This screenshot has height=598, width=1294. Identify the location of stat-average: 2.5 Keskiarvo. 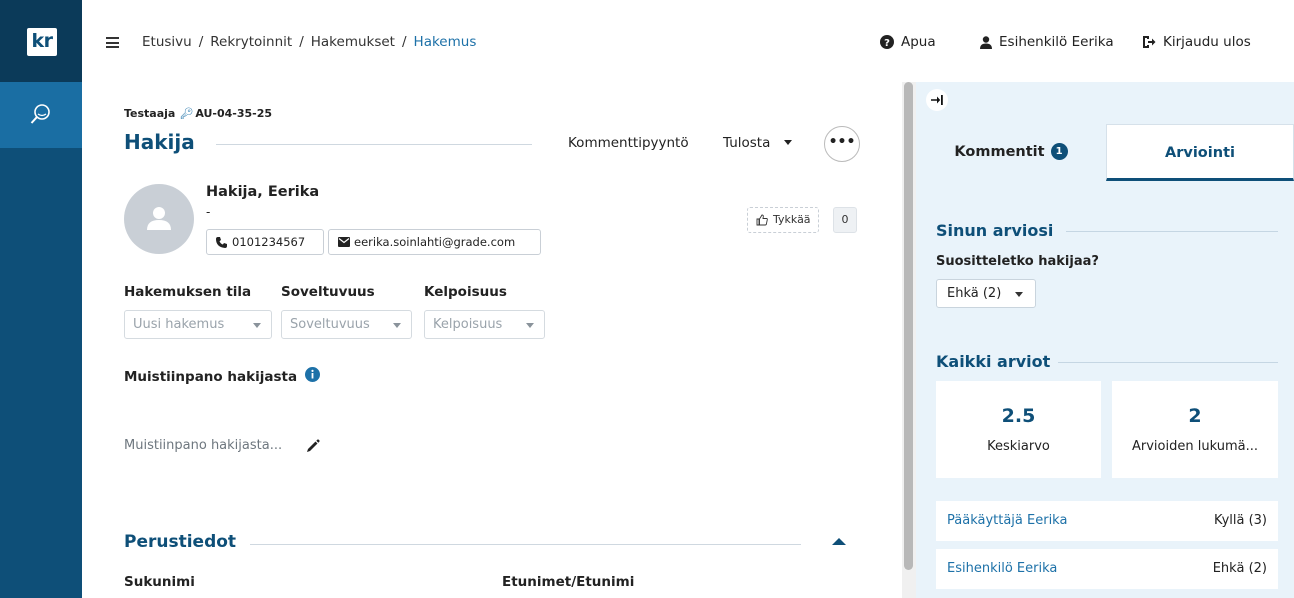
(1018, 429).